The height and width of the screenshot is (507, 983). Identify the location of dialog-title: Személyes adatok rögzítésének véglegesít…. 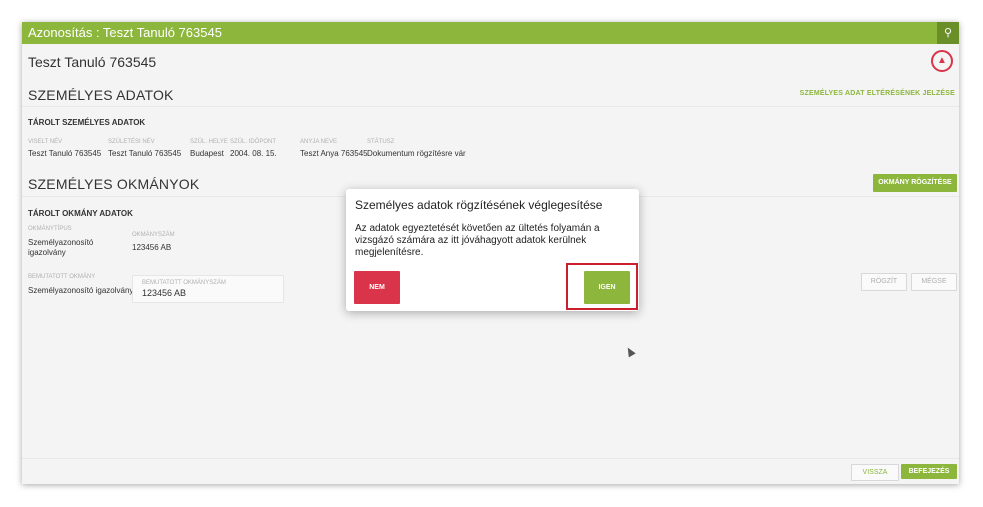
(479, 205).